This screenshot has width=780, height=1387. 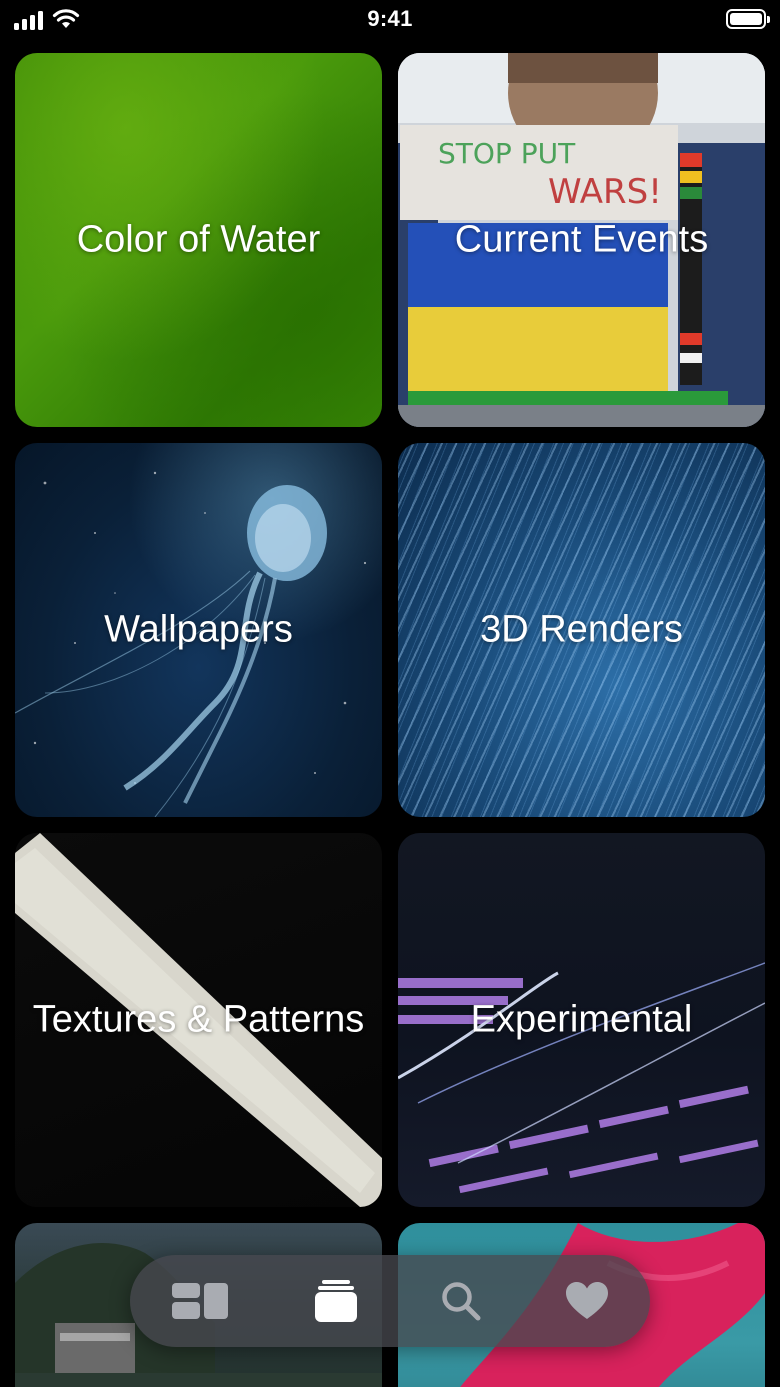 I want to click on tile-color-of-water: Color of Water, so click(x=198, y=240).